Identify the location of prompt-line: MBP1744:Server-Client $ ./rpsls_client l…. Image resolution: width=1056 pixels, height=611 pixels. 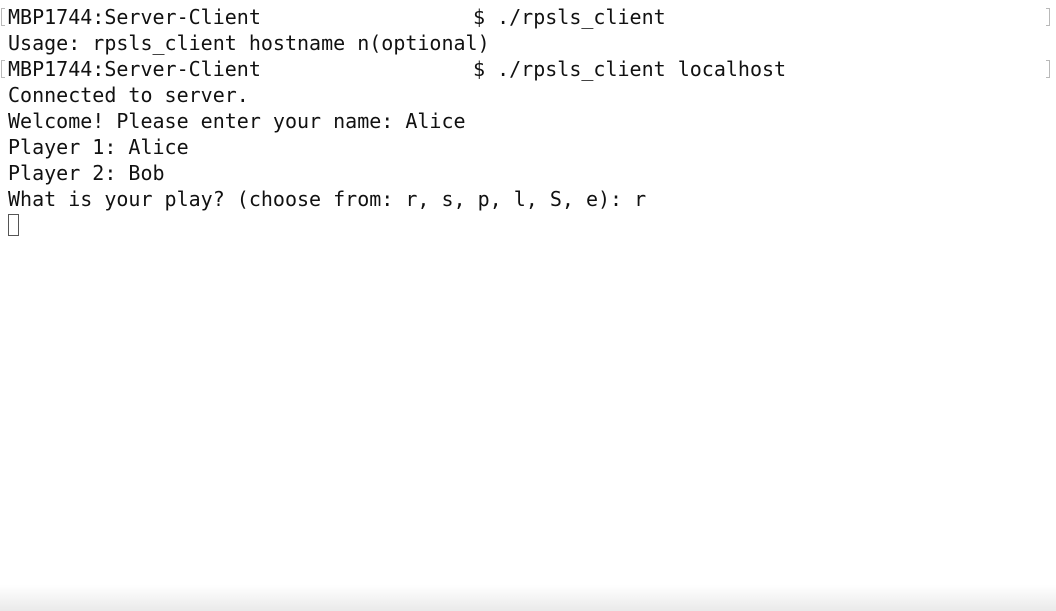
(520, 69).